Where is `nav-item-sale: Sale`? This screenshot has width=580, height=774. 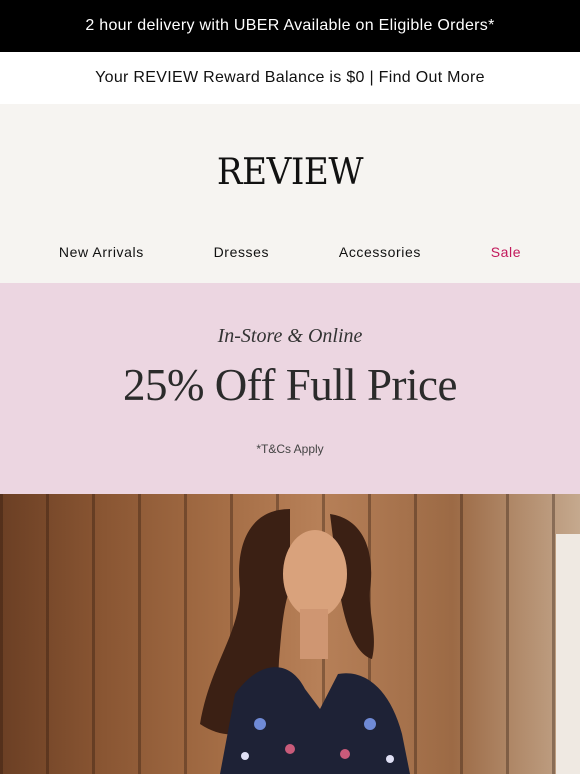 nav-item-sale: Sale is located at coordinates (506, 252).